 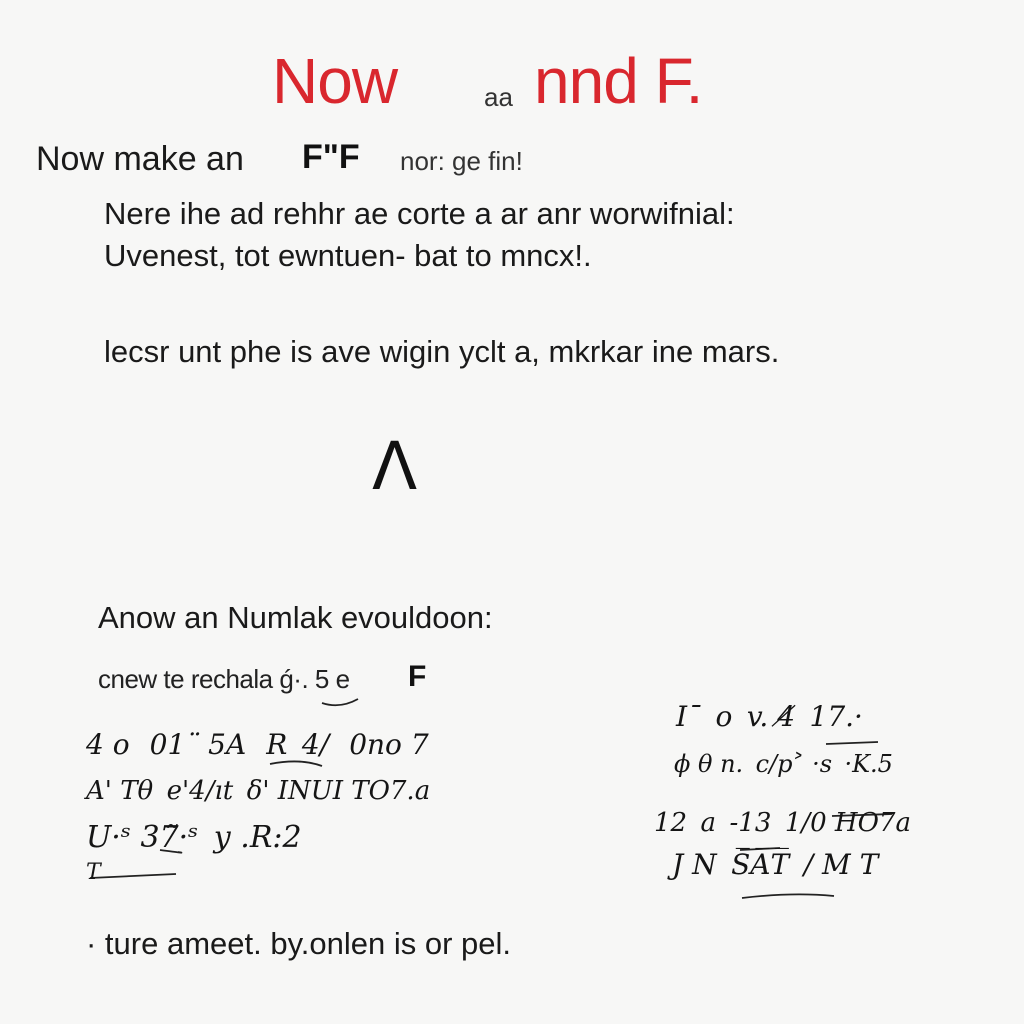 I want to click on handwritten-right-line-3: 12 a -13 1/0 HO7a, so click(x=782, y=823).